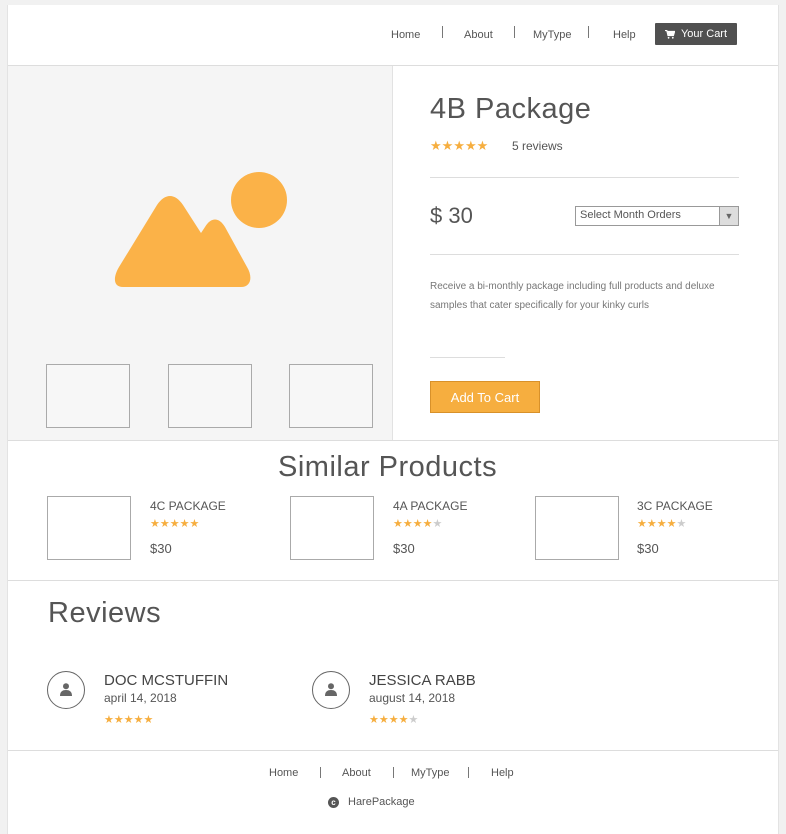 Image resolution: width=786 pixels, height=834 pixels. I want to click on image-placeholder-icon, so click(200, 229).